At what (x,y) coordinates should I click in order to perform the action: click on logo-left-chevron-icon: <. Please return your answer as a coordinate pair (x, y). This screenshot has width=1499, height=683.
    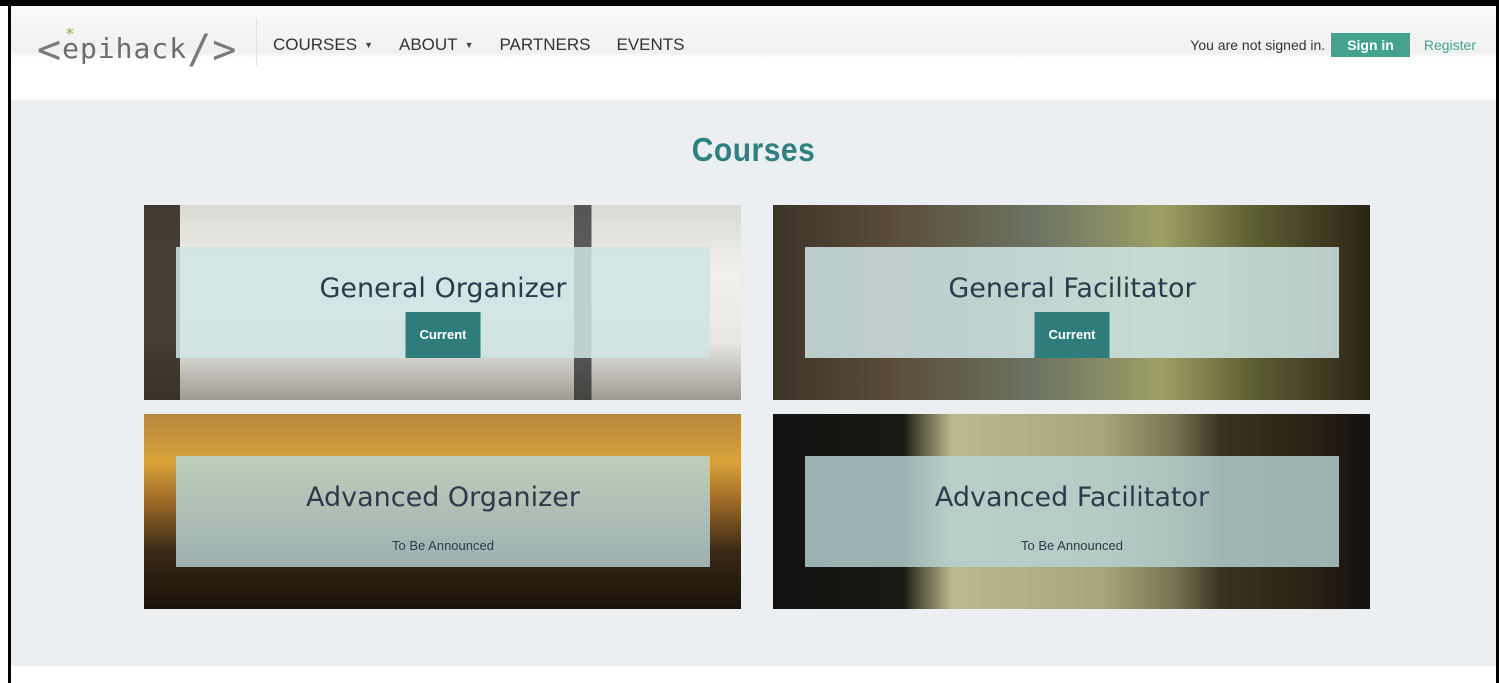
    Looking at the image, I should click on (50, 50).